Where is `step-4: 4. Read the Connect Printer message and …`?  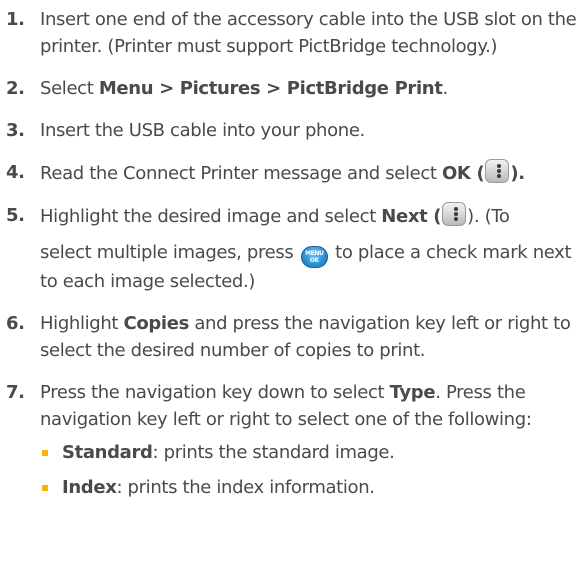 step-4: 4. Read the Connect Printer message and … is located at coordinates (295, 173).